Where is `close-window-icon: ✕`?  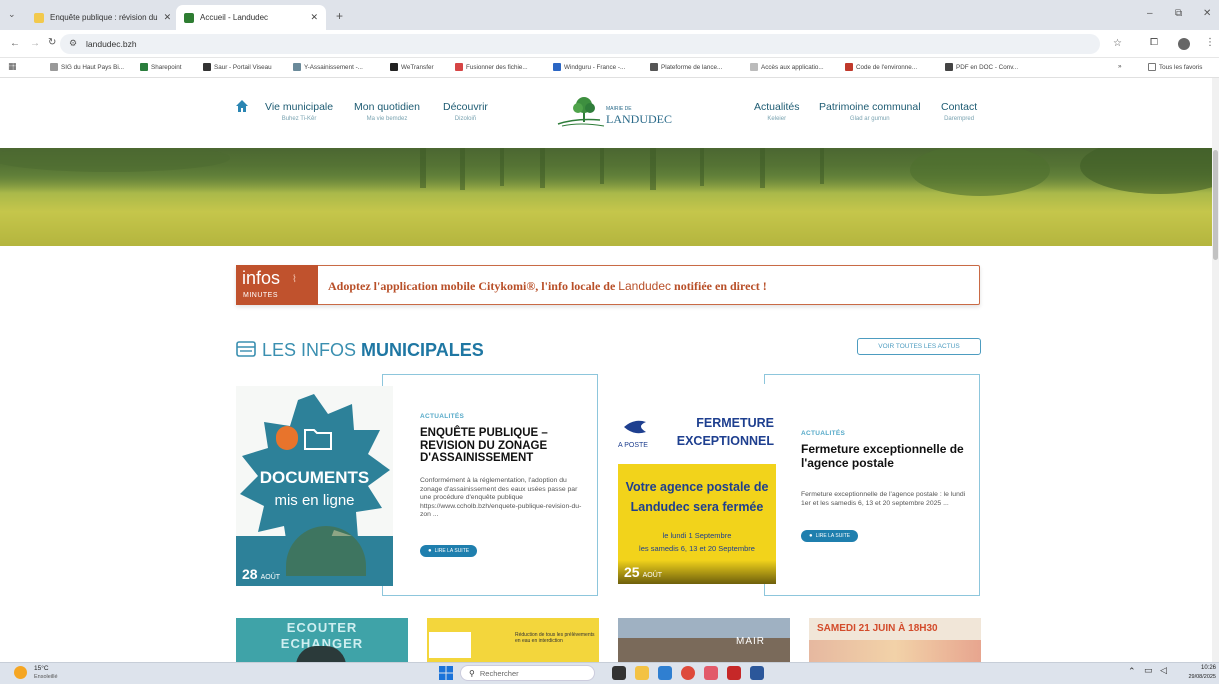
close-window-icon: ✕ is located at coordinates (1207, 13).